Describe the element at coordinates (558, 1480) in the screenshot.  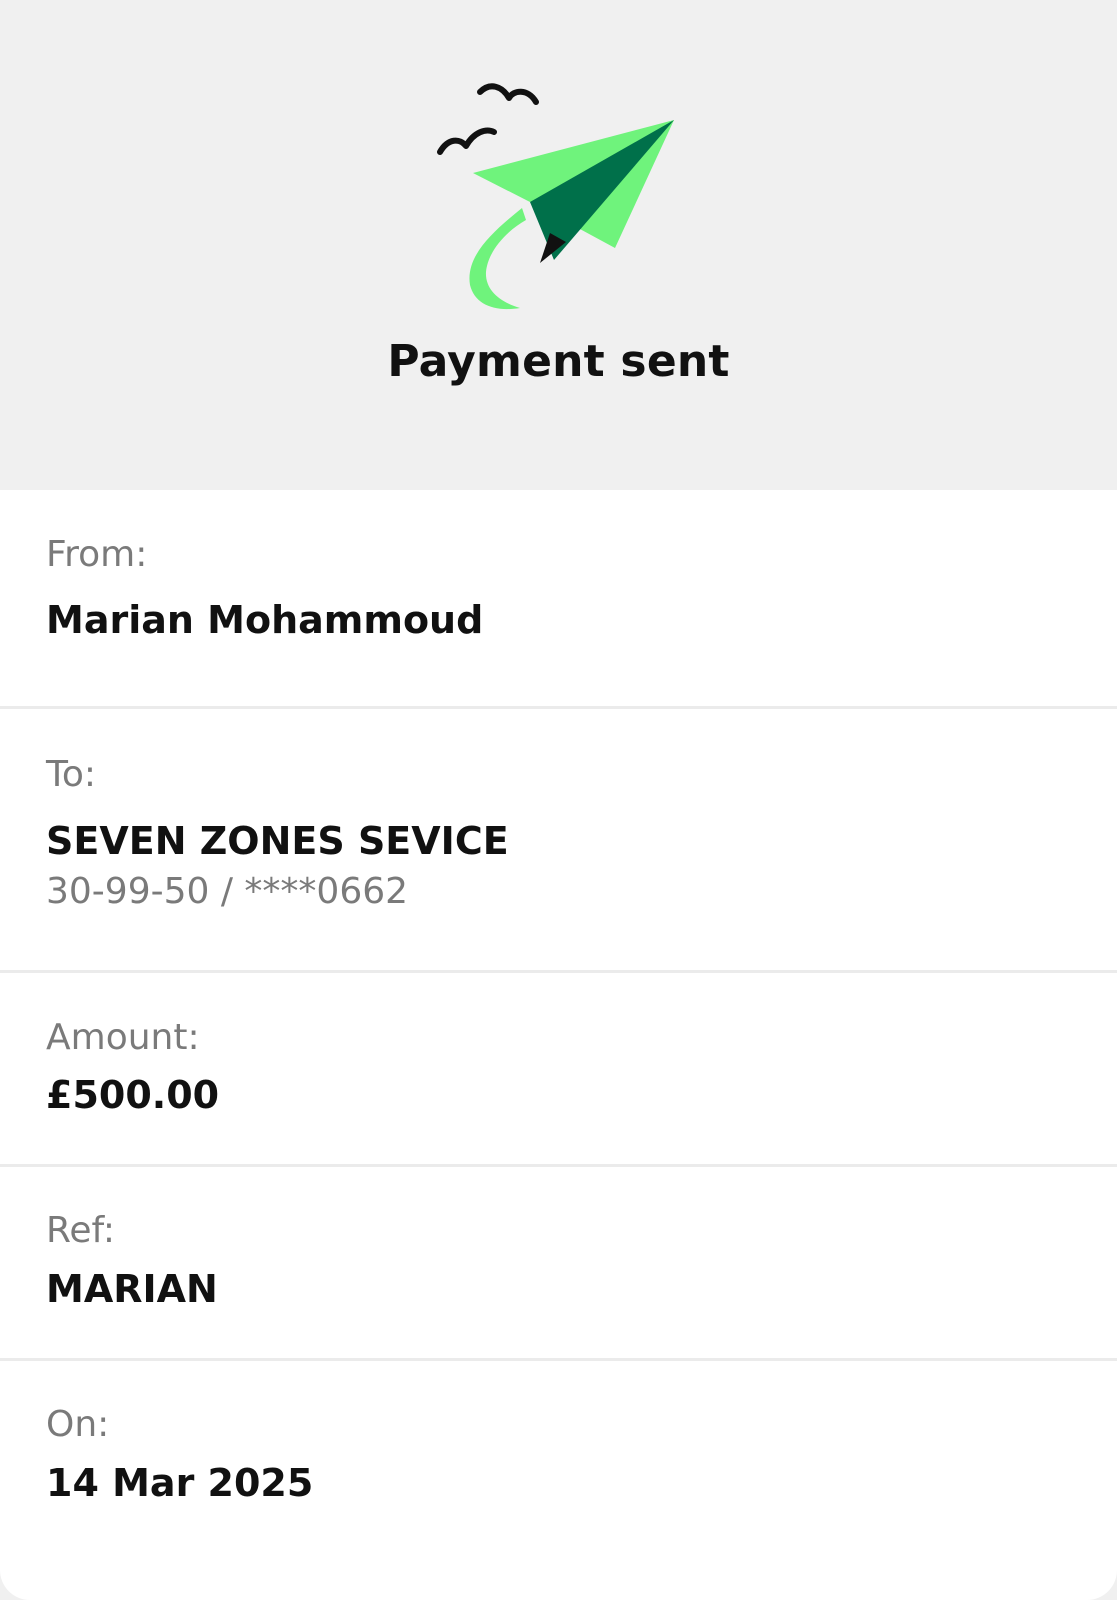
I see `detail-row-on: On: 14 Mar 2025` at that location.